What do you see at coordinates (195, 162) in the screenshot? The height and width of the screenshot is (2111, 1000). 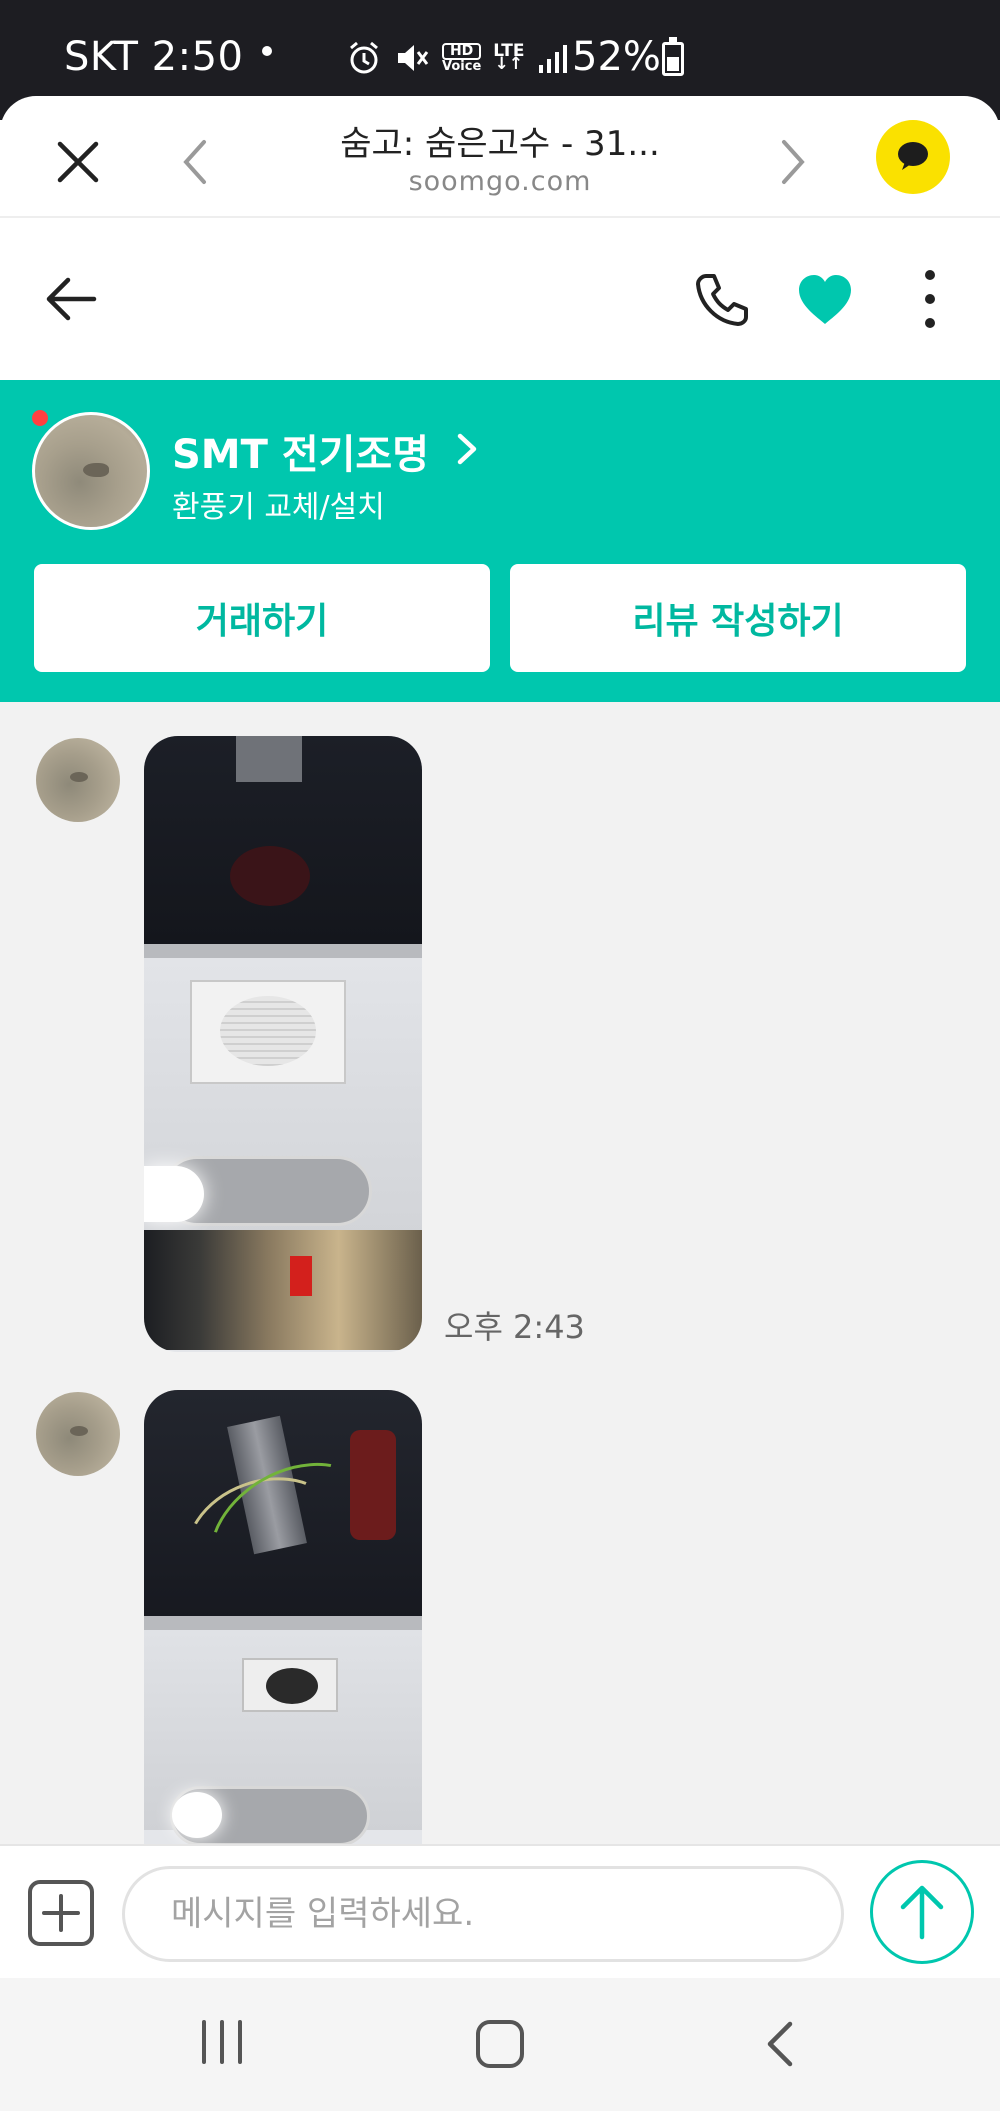 I see `chevron-left-icon` at bounding box center [195, 162].